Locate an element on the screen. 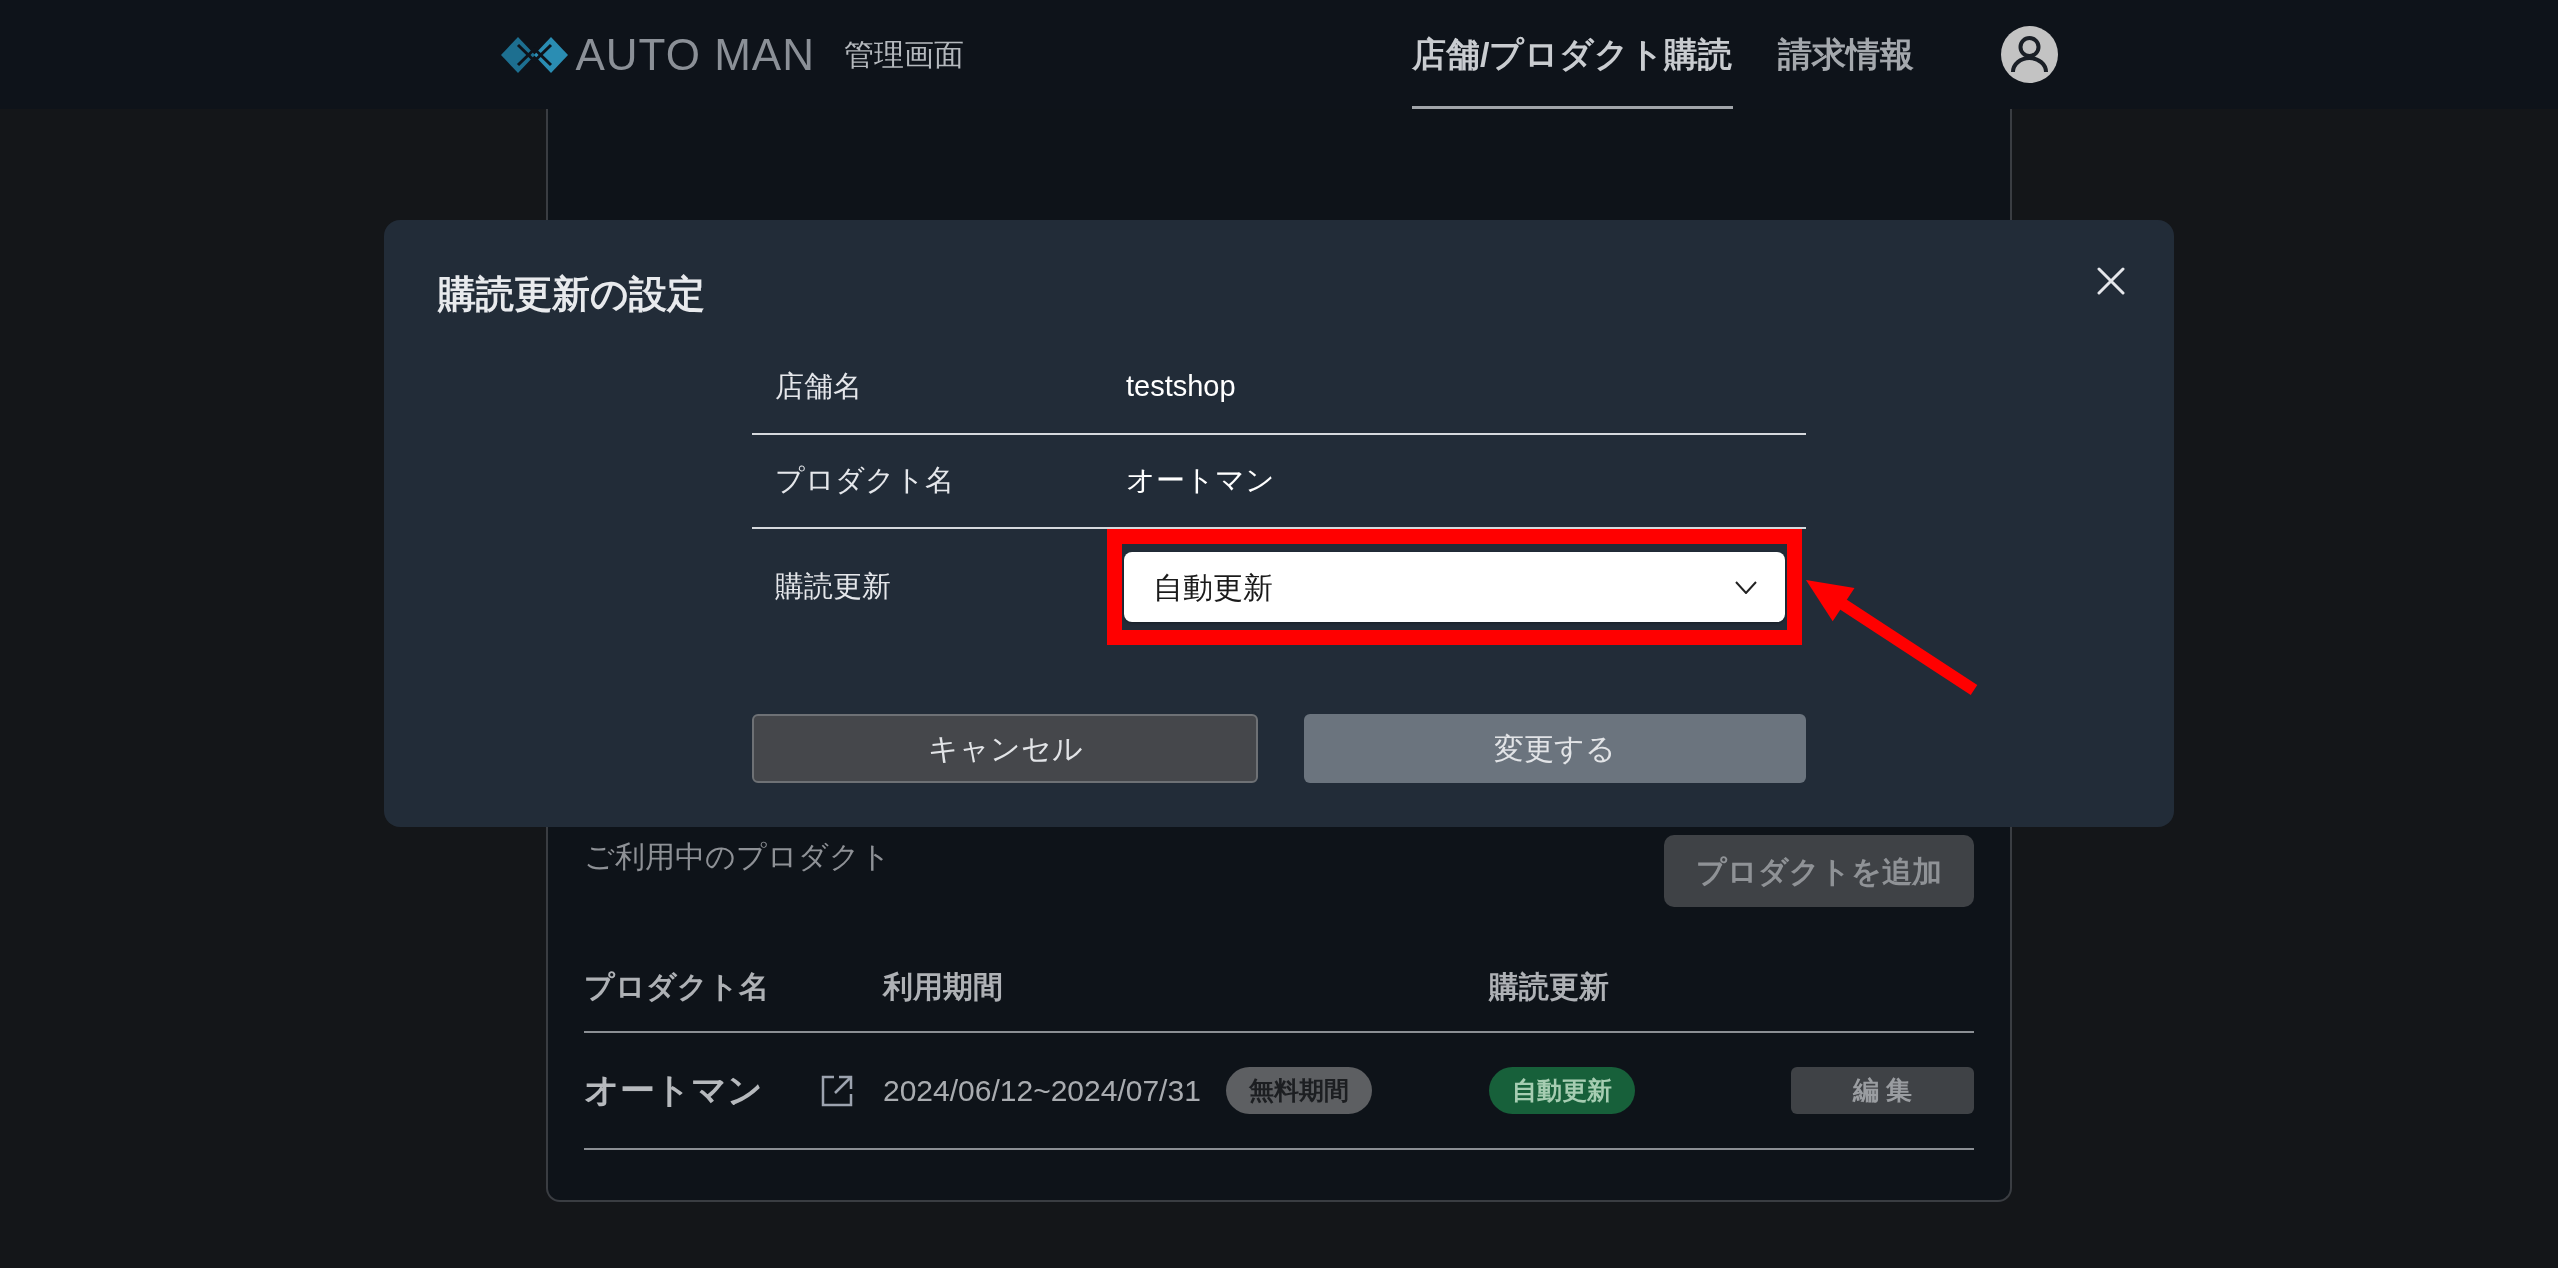 This screenshot has height=1268, width=2558. user-avatar-icon is located at coordinates (2029, 54).